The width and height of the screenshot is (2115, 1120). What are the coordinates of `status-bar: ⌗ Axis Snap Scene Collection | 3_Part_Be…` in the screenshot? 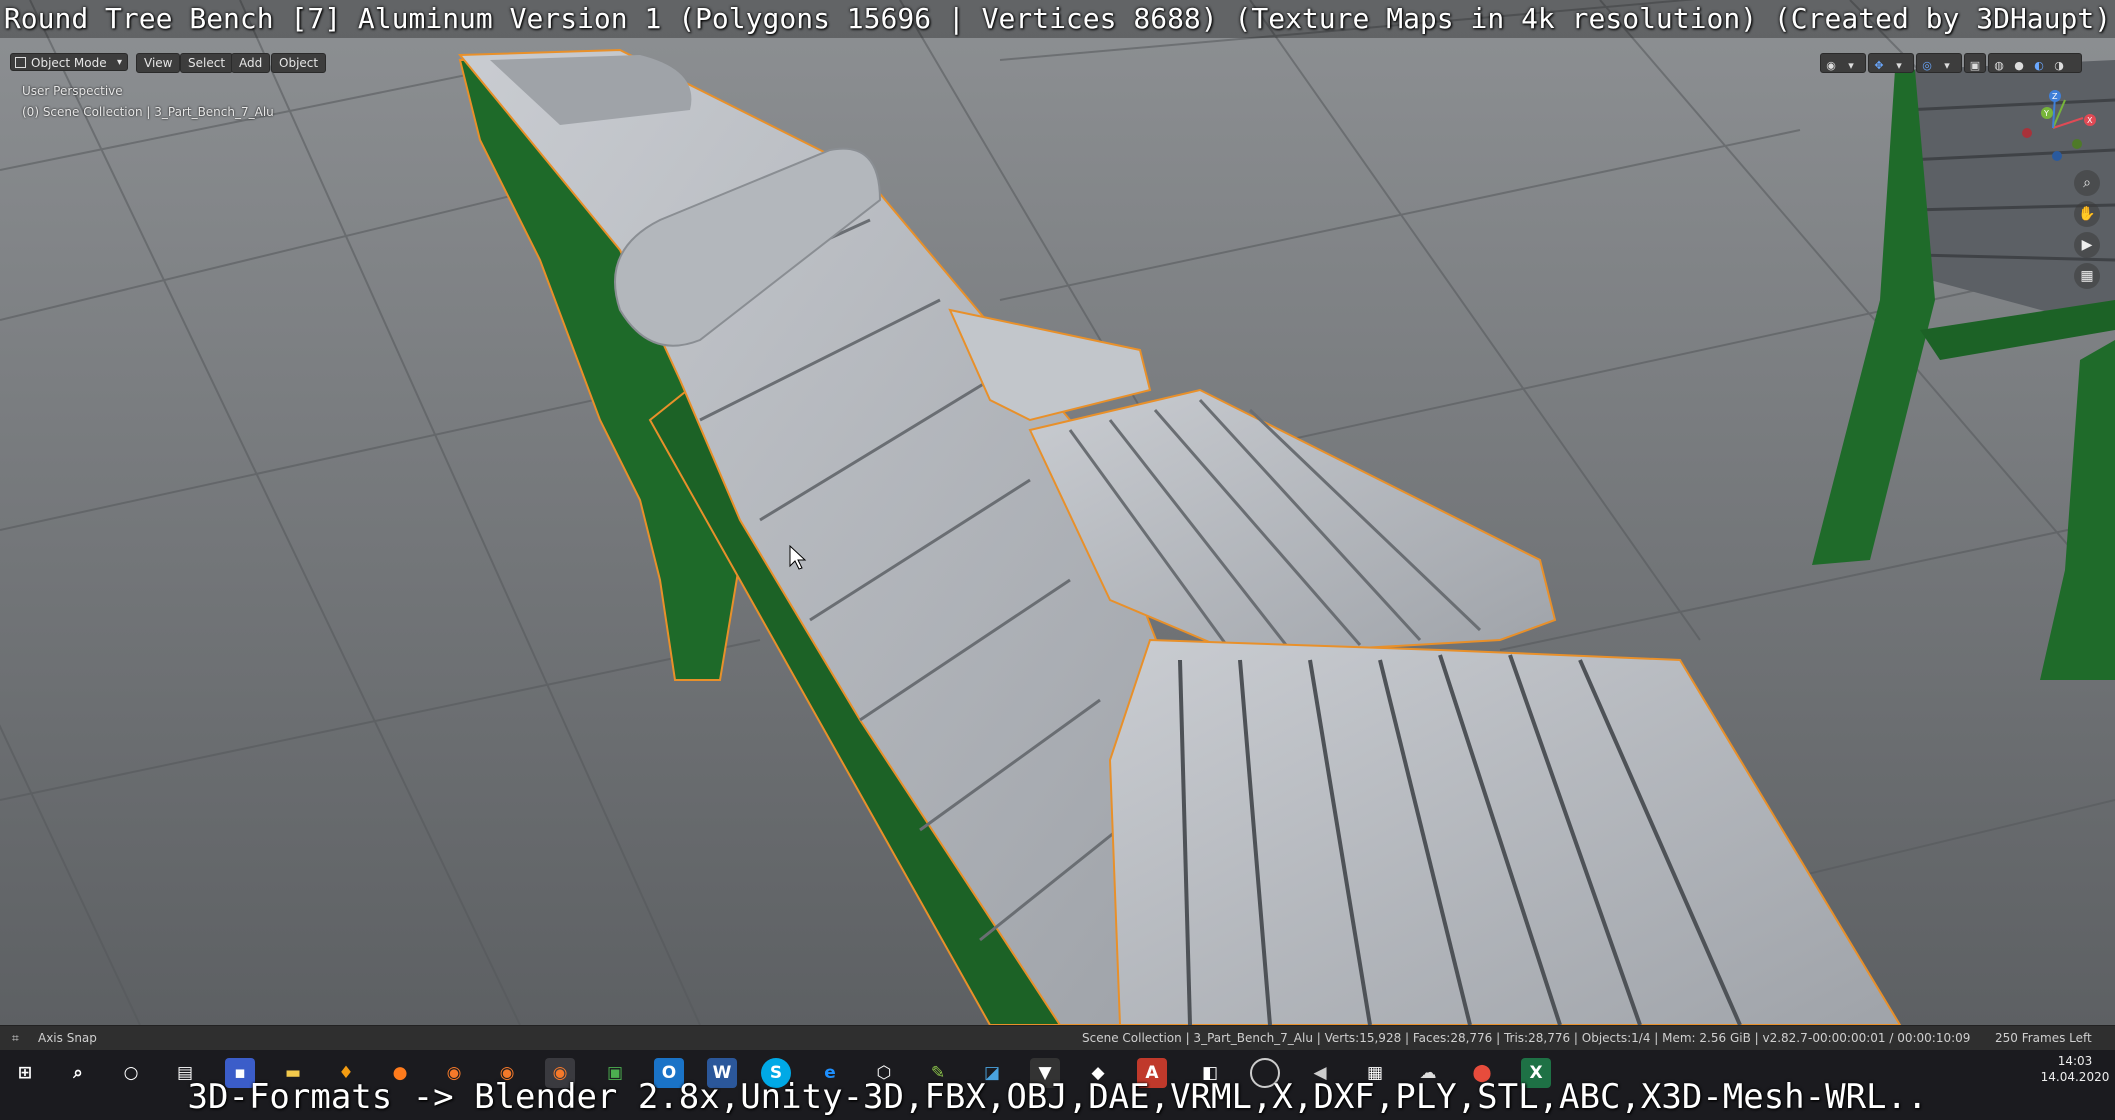 It's located at (1057, 1038).